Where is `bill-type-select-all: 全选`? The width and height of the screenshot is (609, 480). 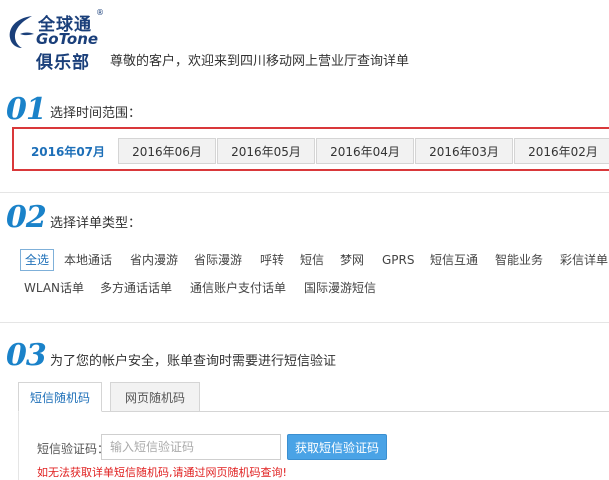 bill-type-select-all: 全选 is located at coordinates (37, 260).